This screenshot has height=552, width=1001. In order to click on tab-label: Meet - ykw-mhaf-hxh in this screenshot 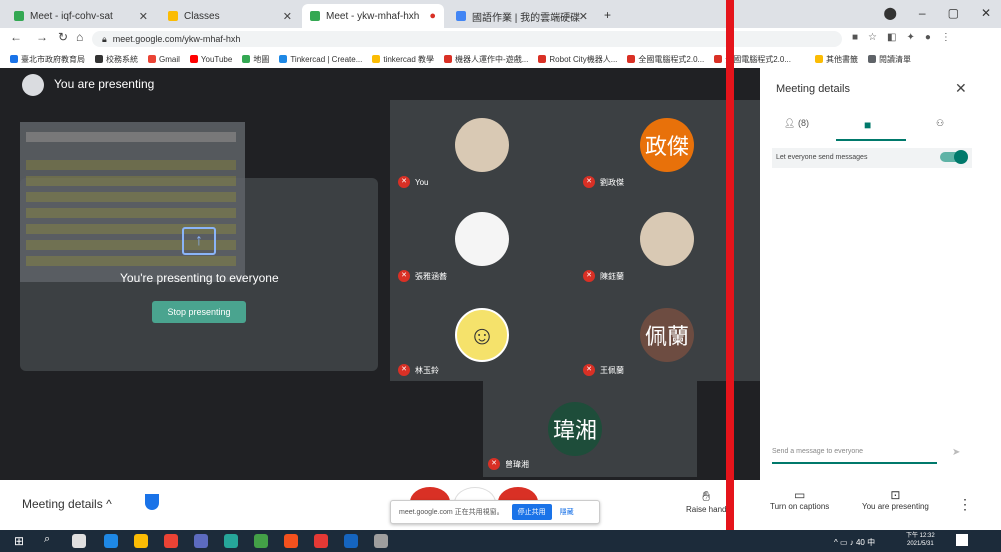, I will do `click(373, 16)`.